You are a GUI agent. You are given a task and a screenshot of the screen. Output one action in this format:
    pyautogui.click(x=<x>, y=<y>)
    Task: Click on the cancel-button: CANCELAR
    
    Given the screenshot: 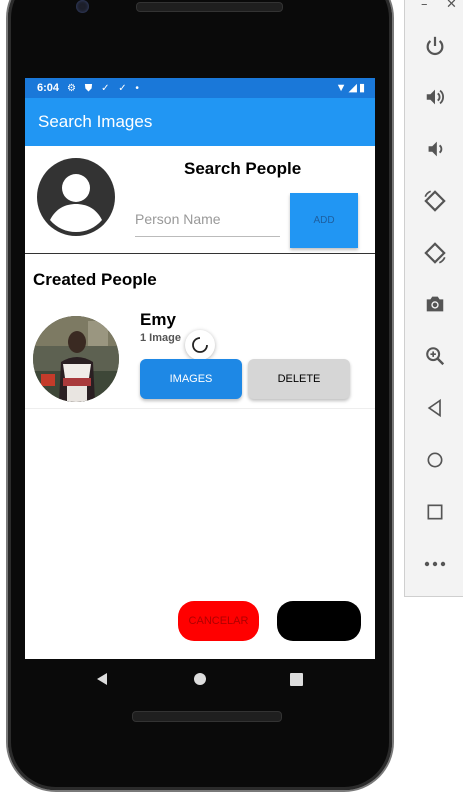 What is the action you would take?
    pyautogui.click(x=218, y=621)
    